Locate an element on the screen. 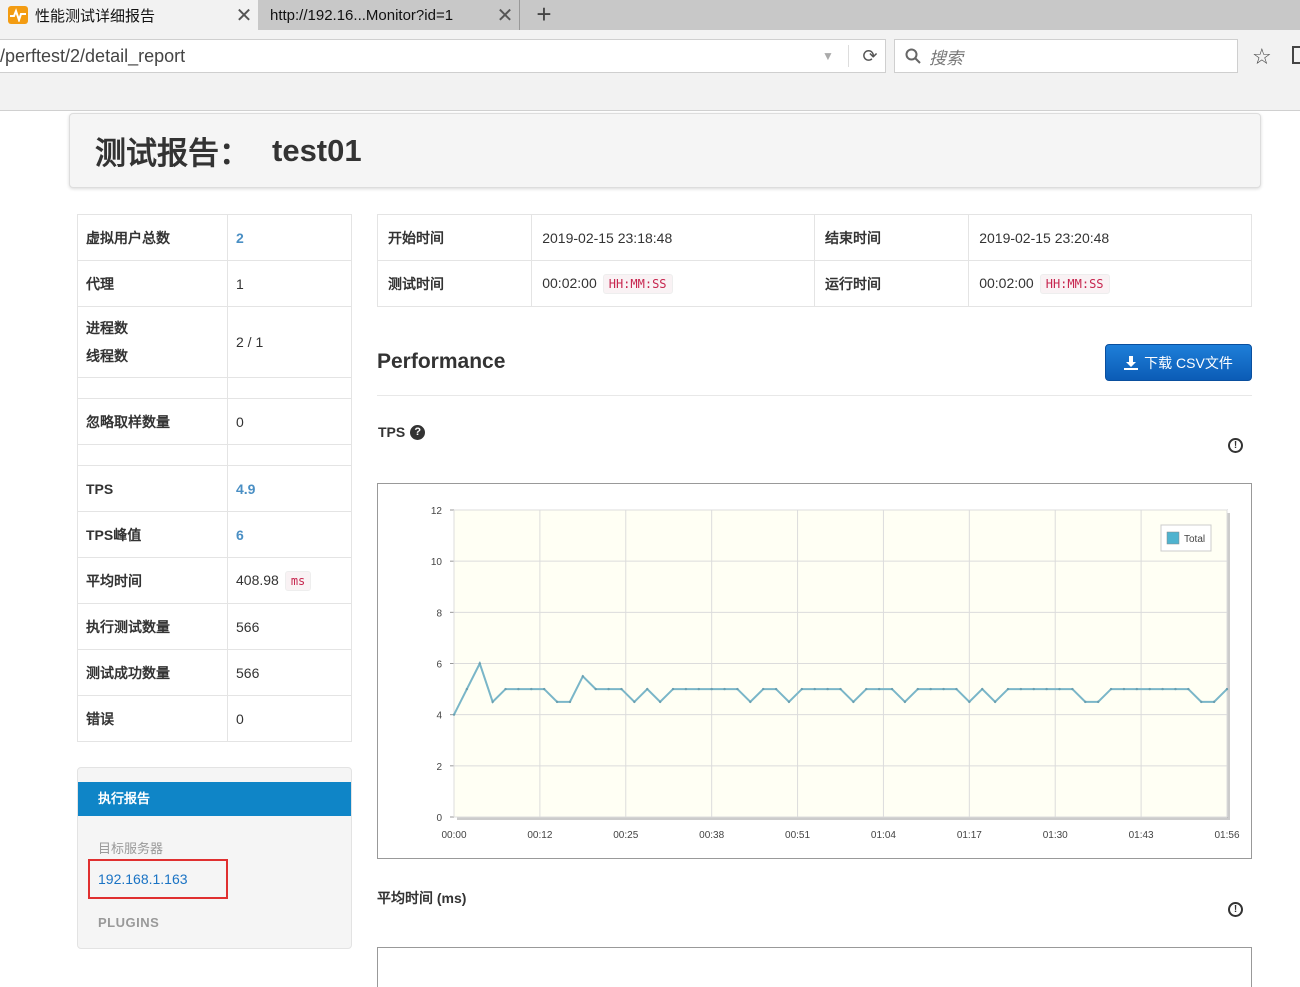 Image resolution: width=1300 pixels, height=987 pixels. x-tick-label: 00:12 is located at coordinates (539, 835).